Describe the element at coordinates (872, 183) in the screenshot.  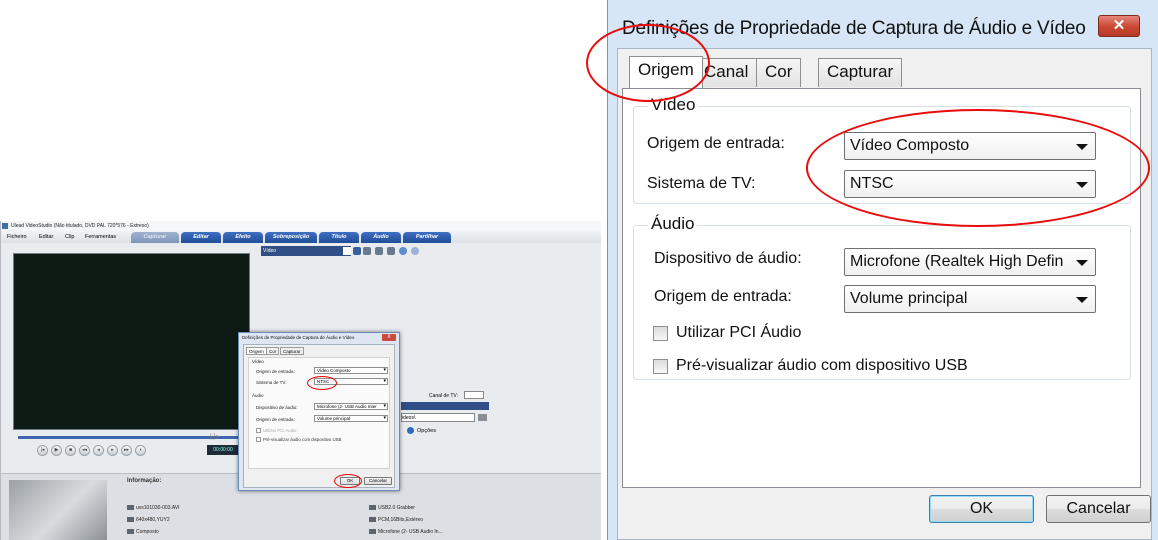
I see `sistema-tv-value: NTSC` at that location.